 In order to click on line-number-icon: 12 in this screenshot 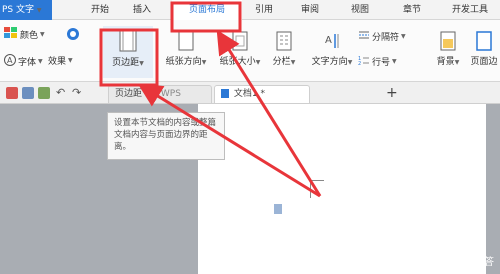, I will do `click(364, 61)`.